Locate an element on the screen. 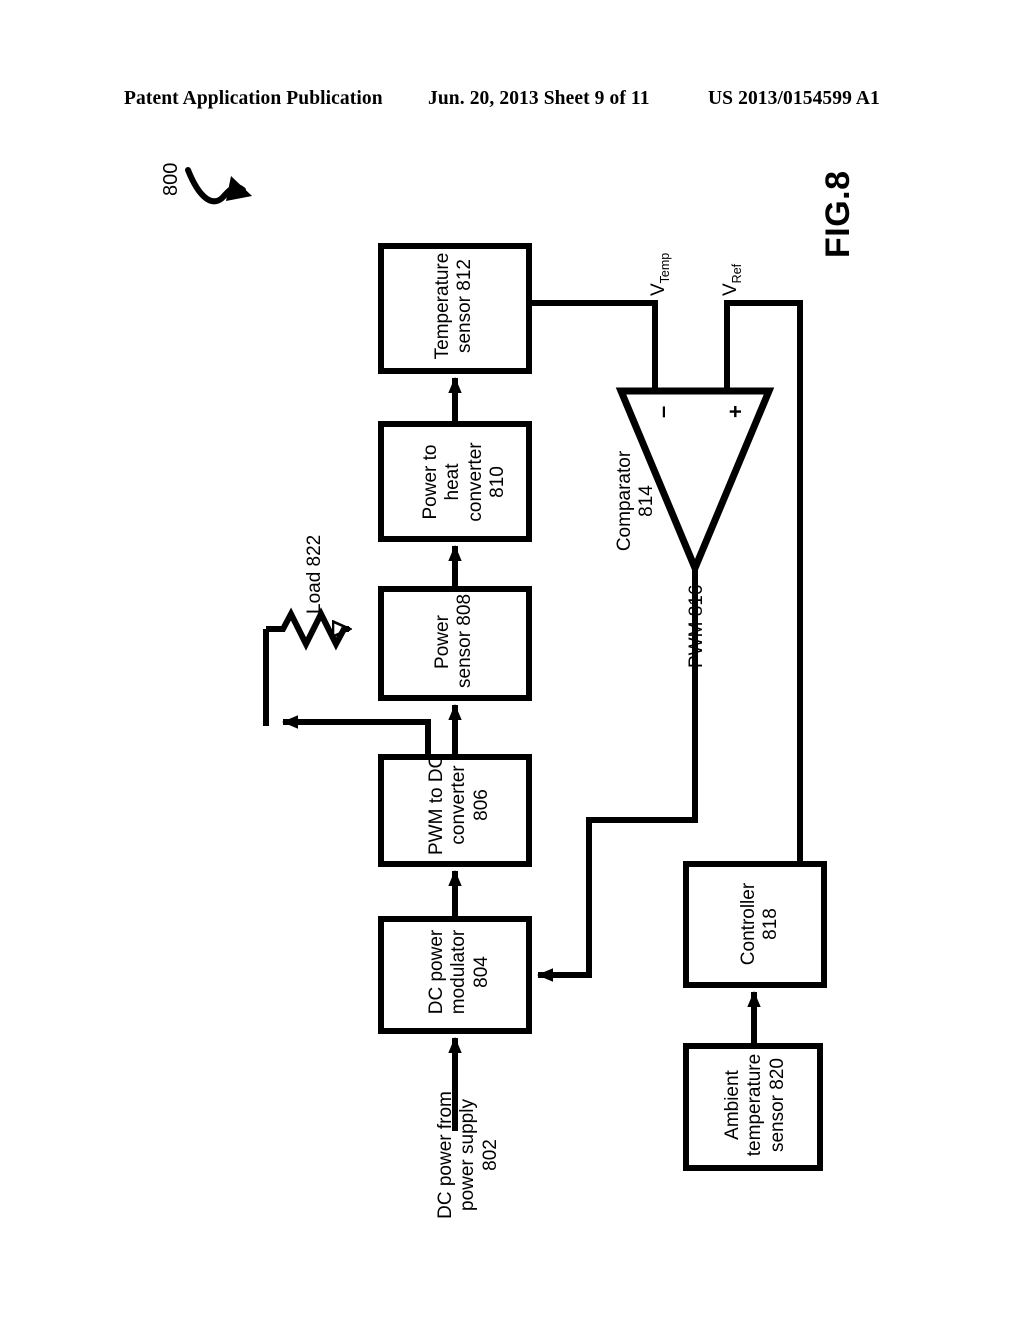  comparator-symbol is located at coordinates (695, 482).